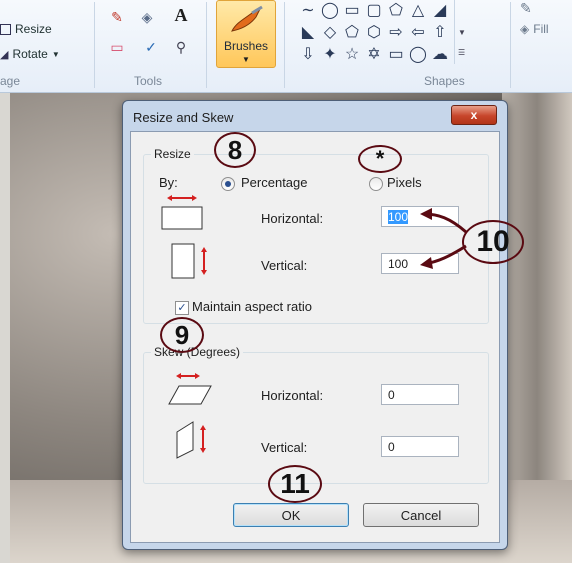 The width and height of the screenshot is (572, 563). I want to click on horizontal-skew-icon, so click(190, 389).